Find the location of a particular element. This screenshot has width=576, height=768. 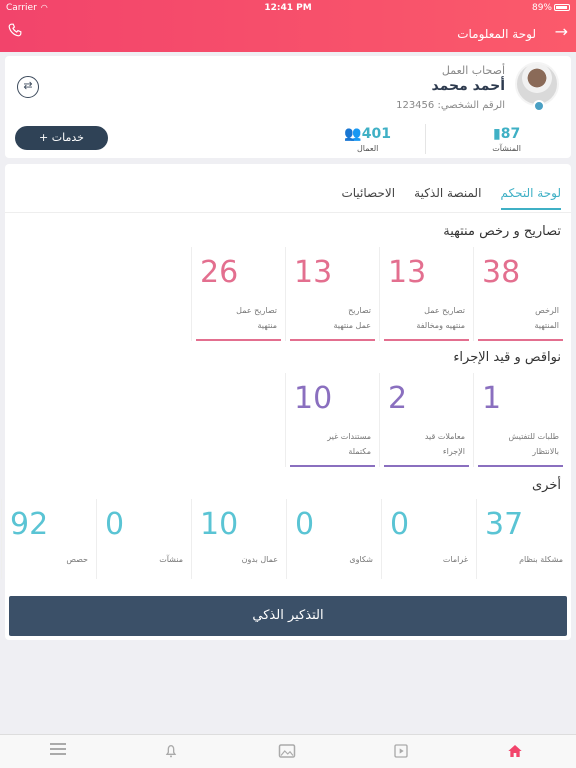

other-card: 92 حصص is located at coordinates (48, 539).